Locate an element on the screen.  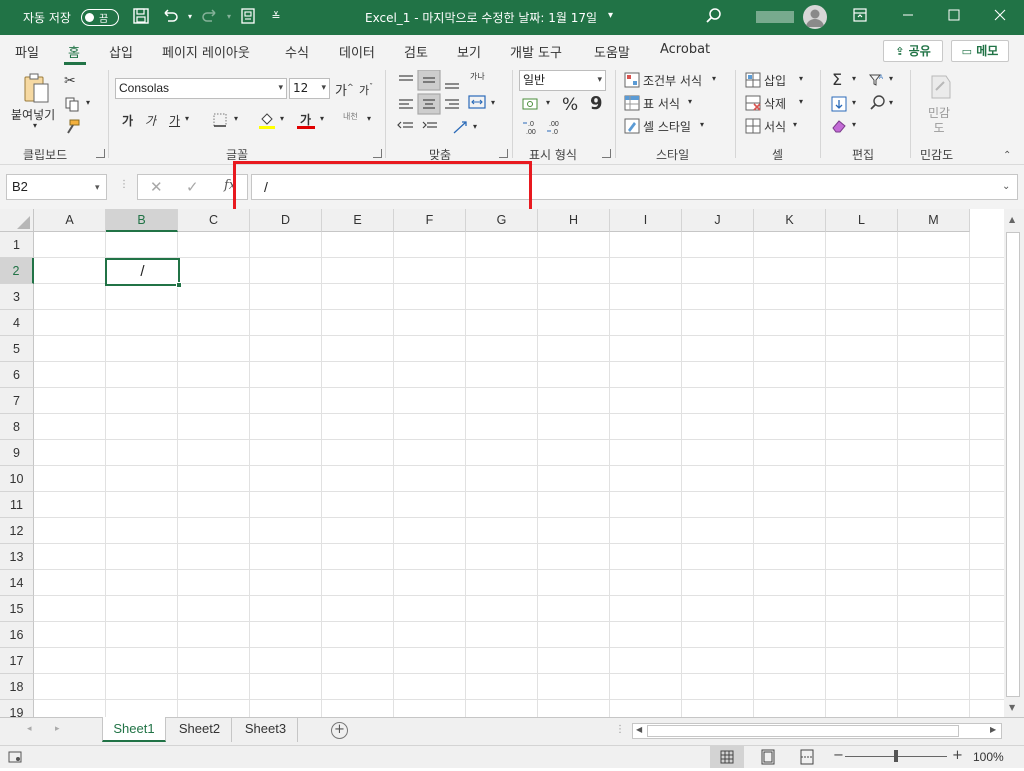
borders-dropdown-icon: ▾ is located at coordinates (236, 118).